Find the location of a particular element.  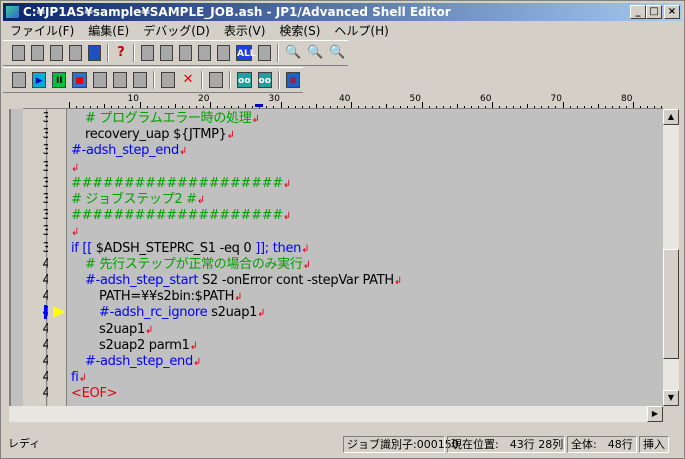

code-token: #-adsh_step_start is located at coordinates (143, 280).